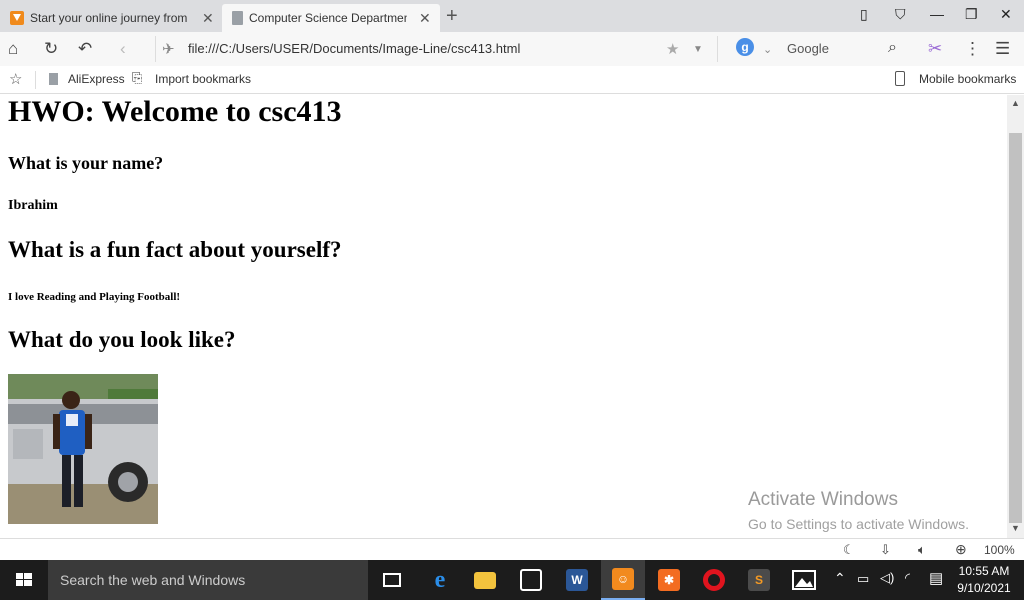 This screenshot has height=605, width=1024. I want to click on scroll-thumb, so click(1015, 328).